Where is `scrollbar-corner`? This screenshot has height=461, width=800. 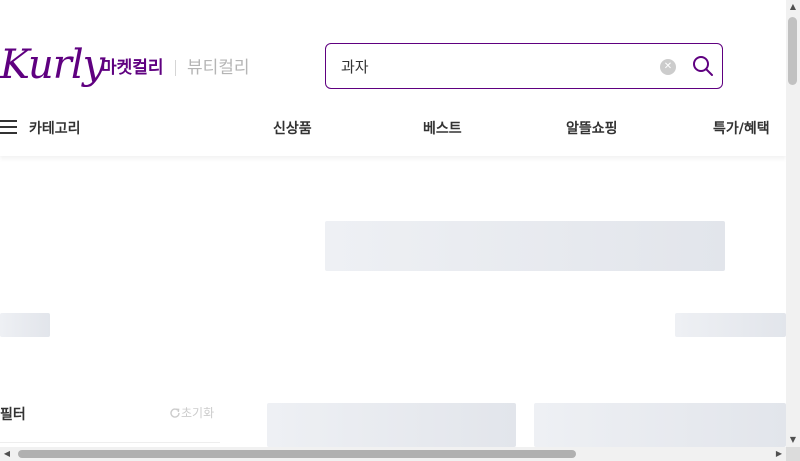
scrollbar-corner is located at coordinates (793, 454).